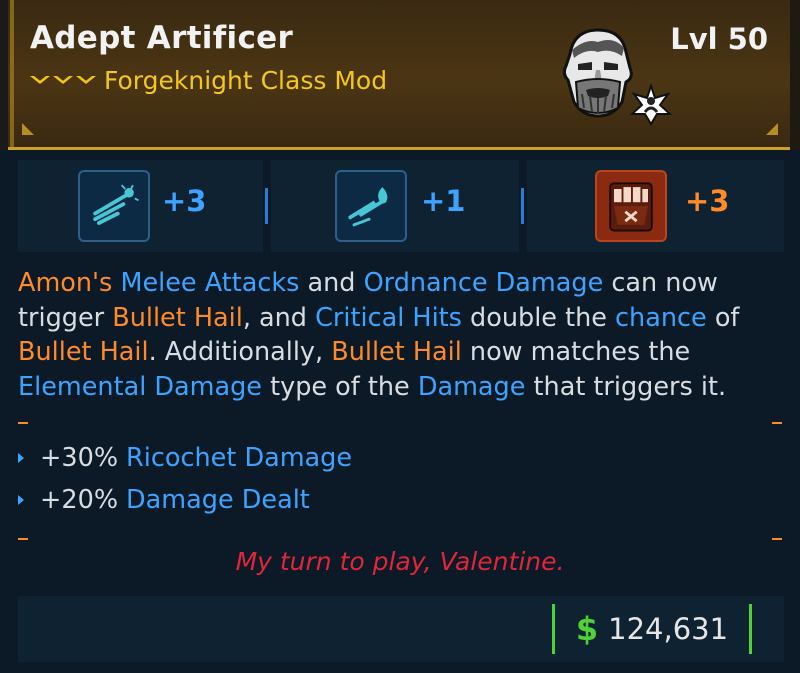 This screenshot has width=800, height=673. I want to click on keyword-chance: chance, so click(661, 317).